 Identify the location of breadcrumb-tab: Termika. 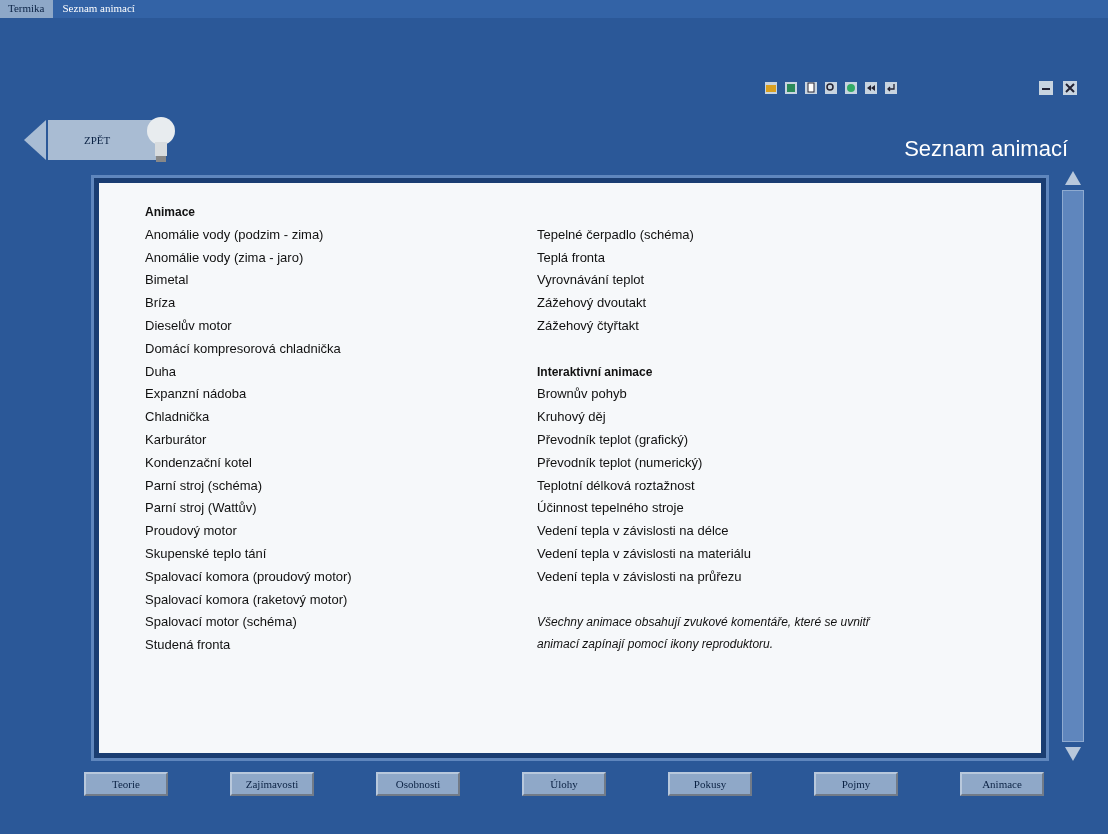
(26, 9).